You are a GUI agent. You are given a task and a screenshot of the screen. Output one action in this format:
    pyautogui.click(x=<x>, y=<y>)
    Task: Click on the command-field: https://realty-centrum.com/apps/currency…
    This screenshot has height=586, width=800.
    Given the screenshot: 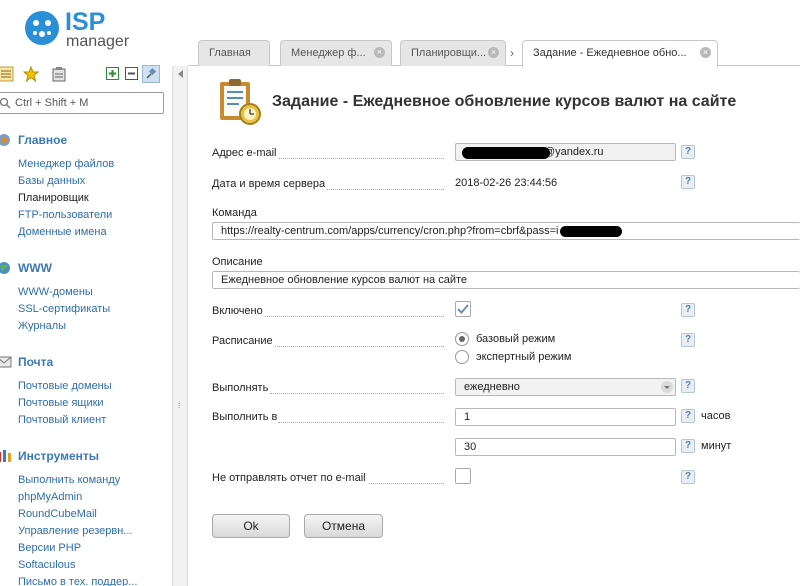 What is the action you would take?
    pyautogui.click(x=506, y=231)
    